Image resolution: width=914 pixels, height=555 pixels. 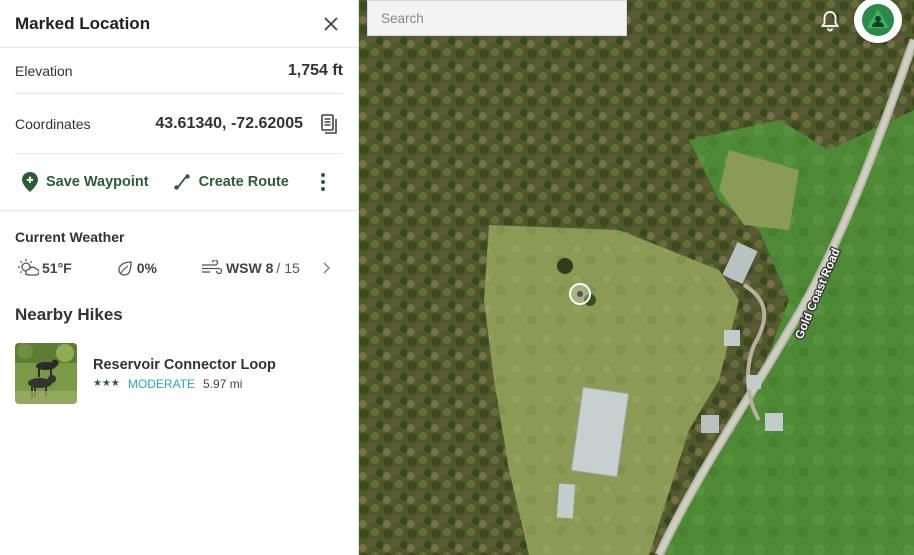 I want to click on wind-gust-value: / 15, so click(x=288, y=268).